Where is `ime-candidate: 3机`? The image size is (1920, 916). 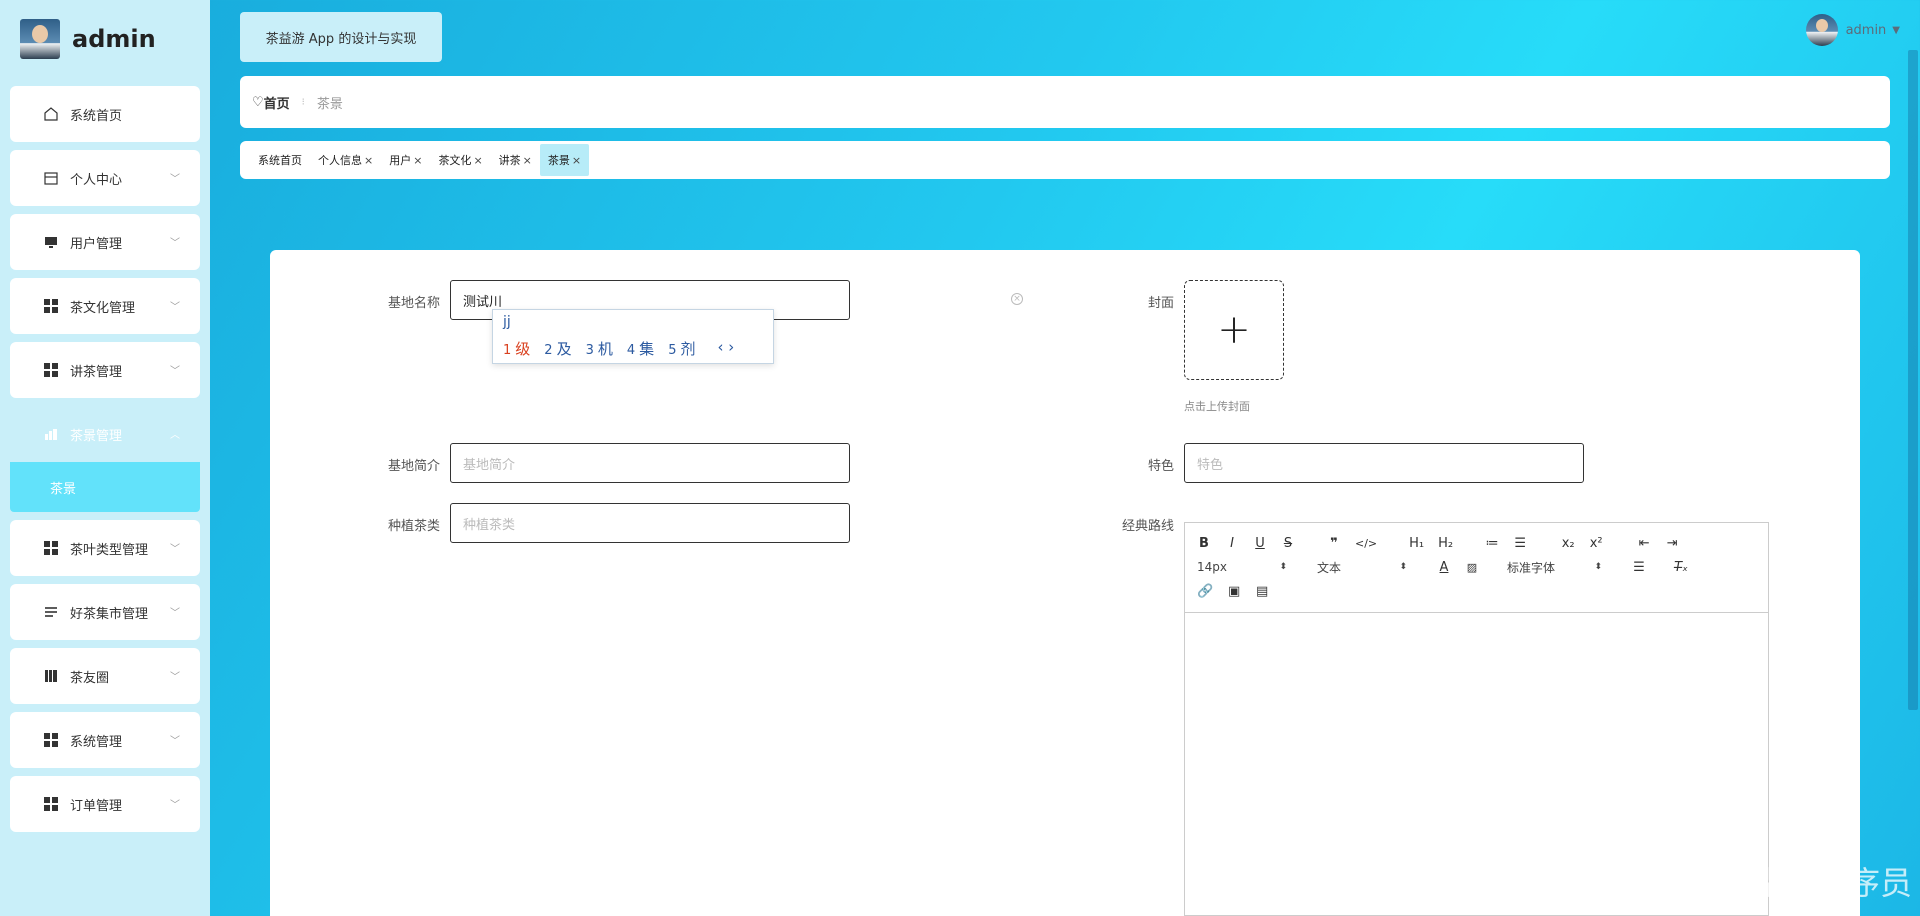
ime-candidate: 3机 is located at coordinates (599, 348).